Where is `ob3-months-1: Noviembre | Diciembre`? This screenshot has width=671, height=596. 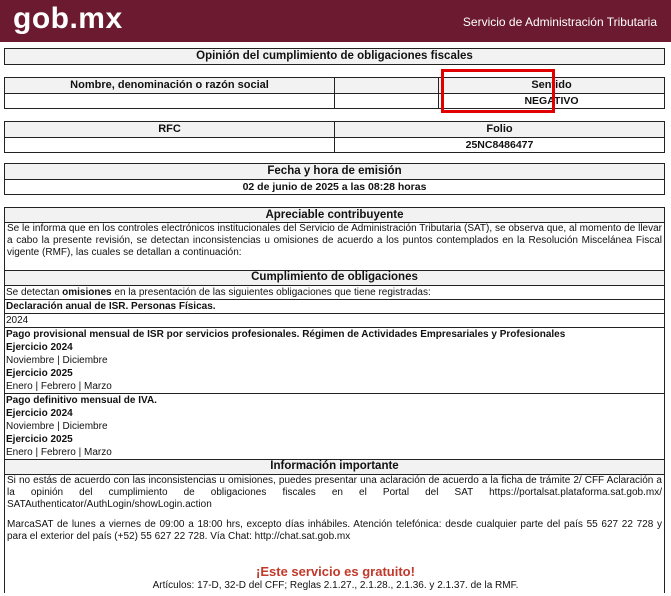
ob3-months-1: Noviembre | Diciembre is located at coordinates (57, 426).